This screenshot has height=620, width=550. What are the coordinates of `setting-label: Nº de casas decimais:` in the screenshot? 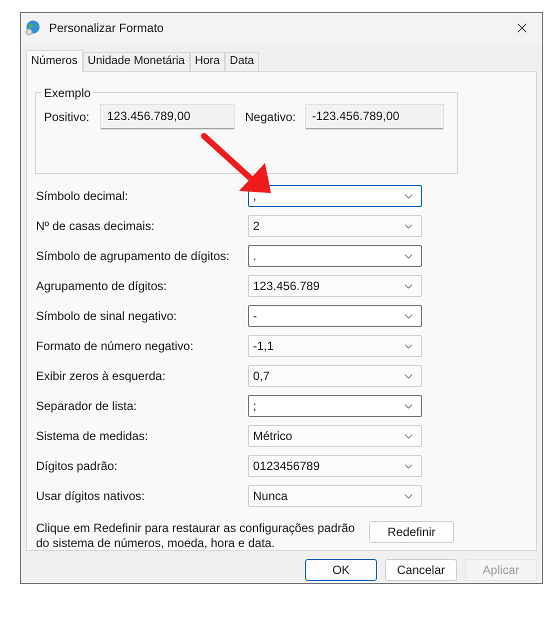 It's located at (95, 226).